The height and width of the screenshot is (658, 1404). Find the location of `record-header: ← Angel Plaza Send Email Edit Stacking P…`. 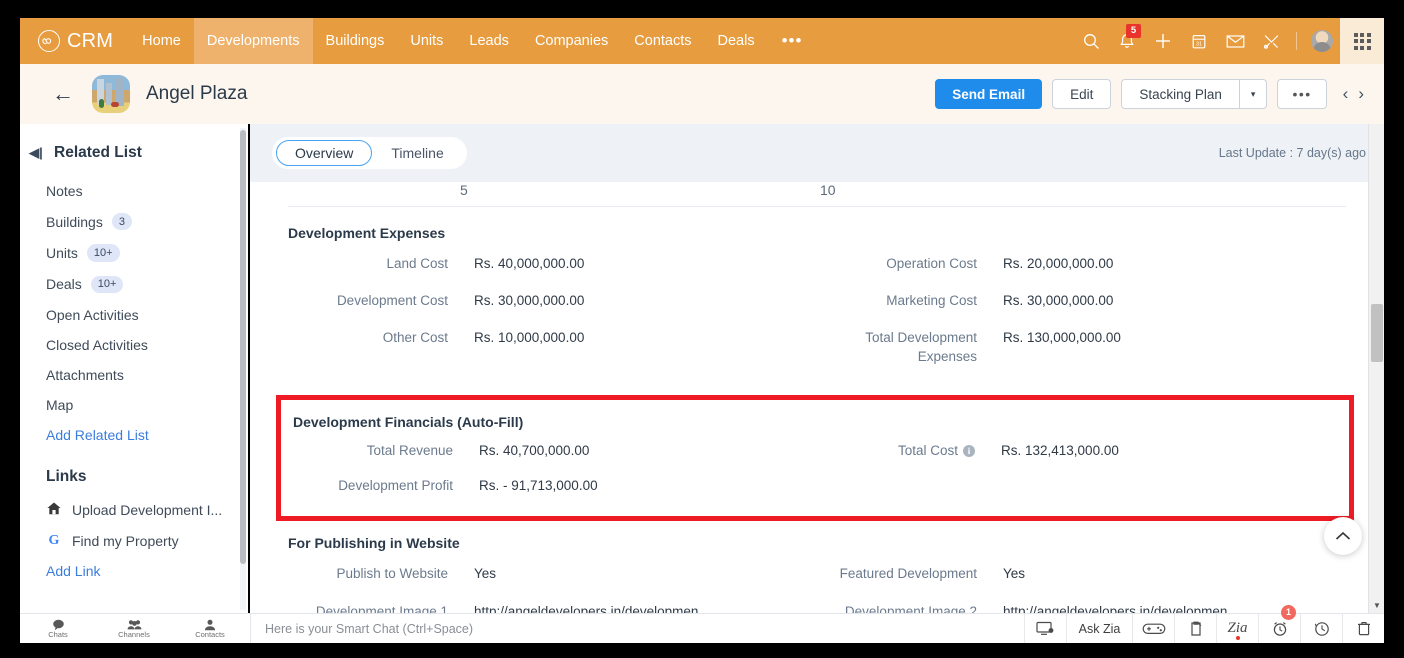

record-header: ← Angel Plaza Send Email Edit Stacking P… is located at coordinates (702, 94).